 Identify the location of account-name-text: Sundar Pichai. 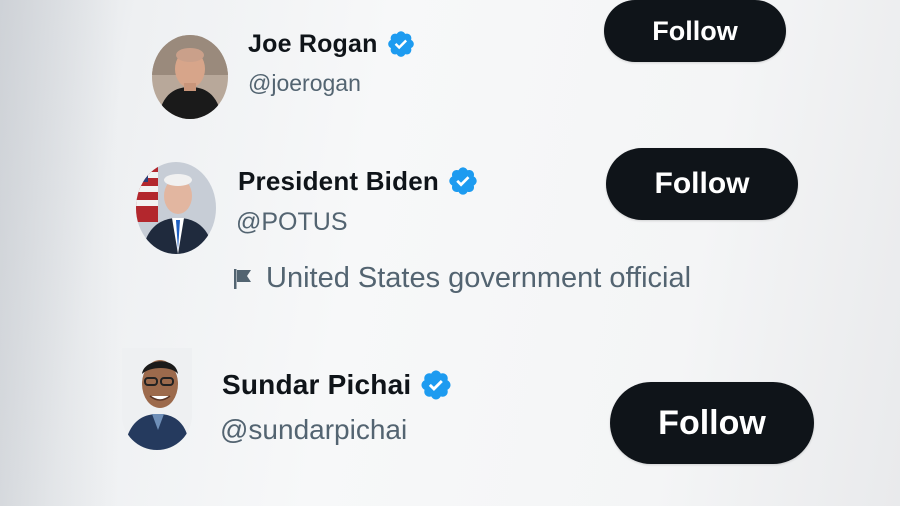
(317, 384).